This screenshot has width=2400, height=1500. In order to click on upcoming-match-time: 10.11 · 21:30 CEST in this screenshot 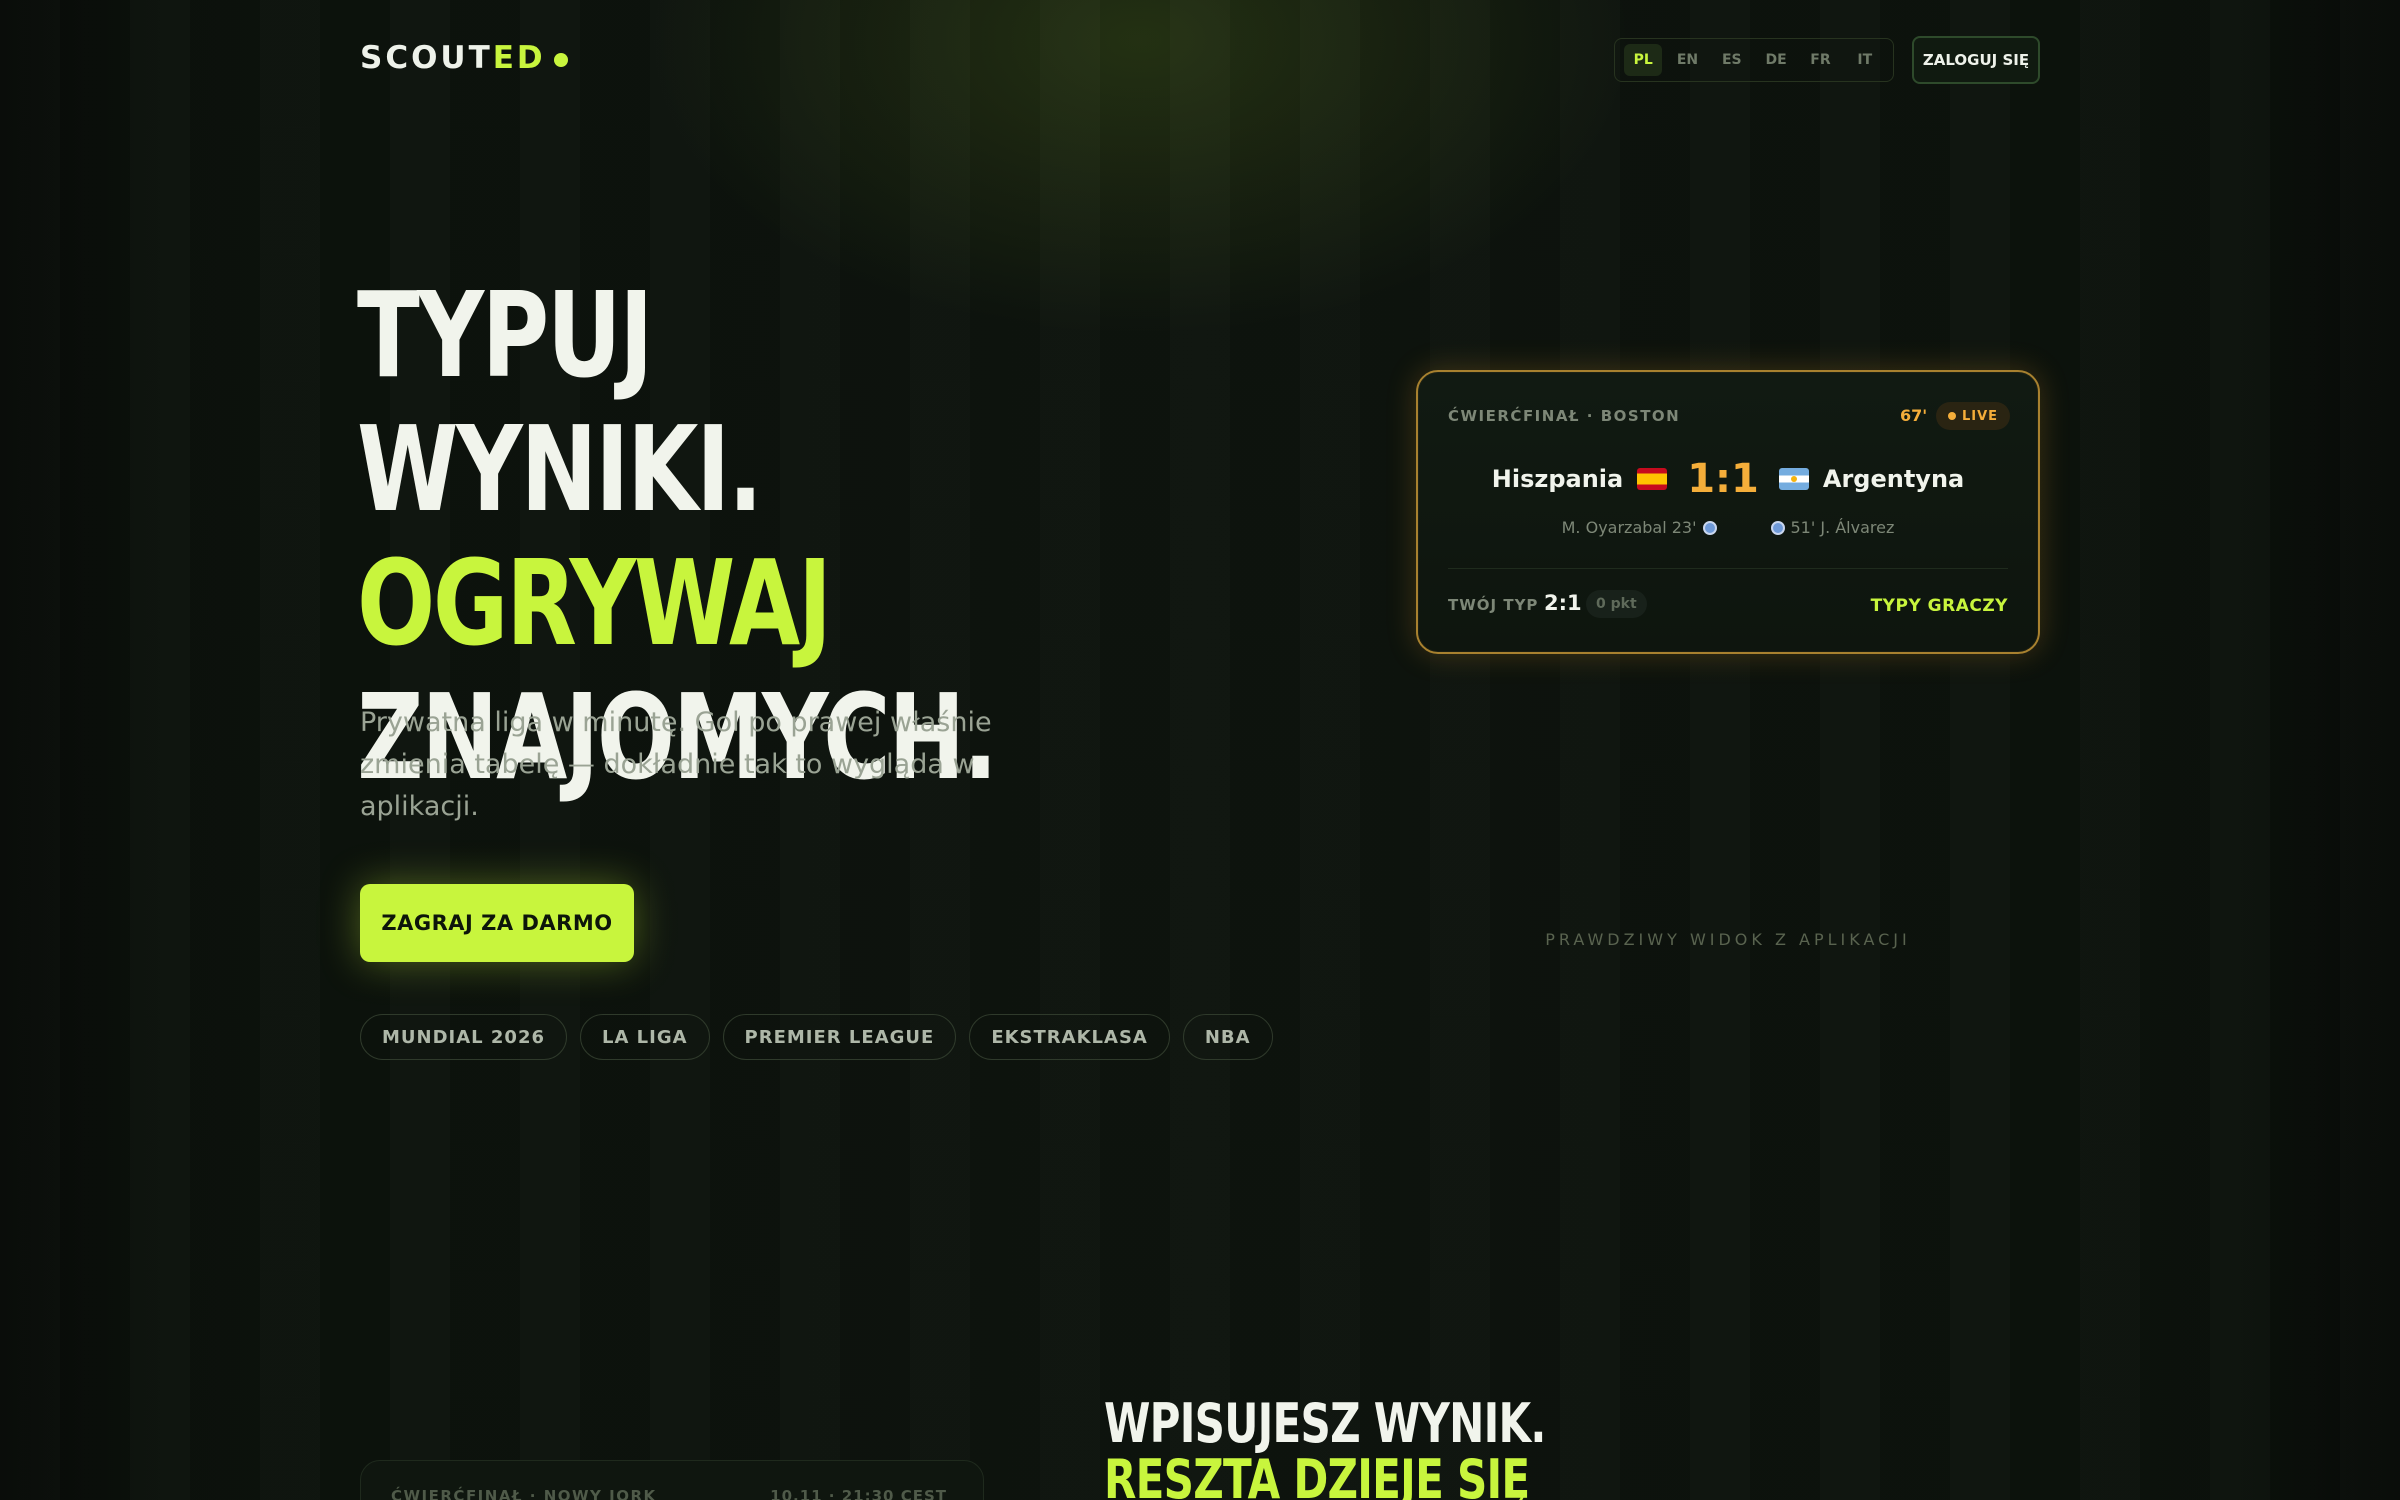, I will do `click(858, 1493)`.